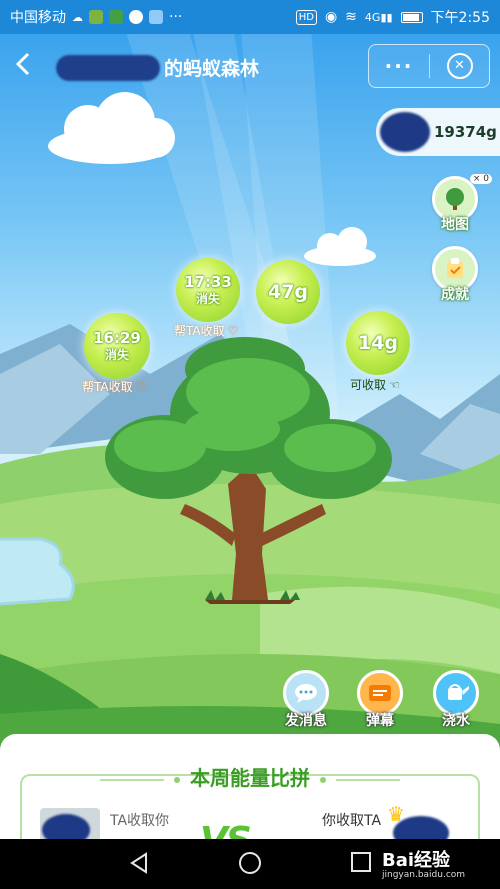 This screenshot has height=889, width=500. I want to click on more-dots-icon: ···, so click(399, 66).